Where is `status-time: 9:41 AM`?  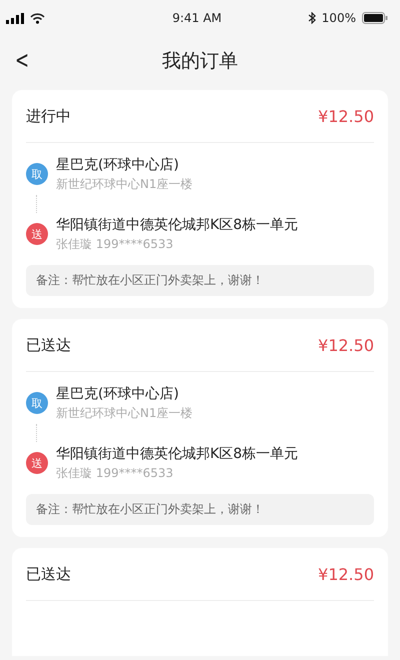 status-time: 9:41 AM is located at coordinates (197, 18).